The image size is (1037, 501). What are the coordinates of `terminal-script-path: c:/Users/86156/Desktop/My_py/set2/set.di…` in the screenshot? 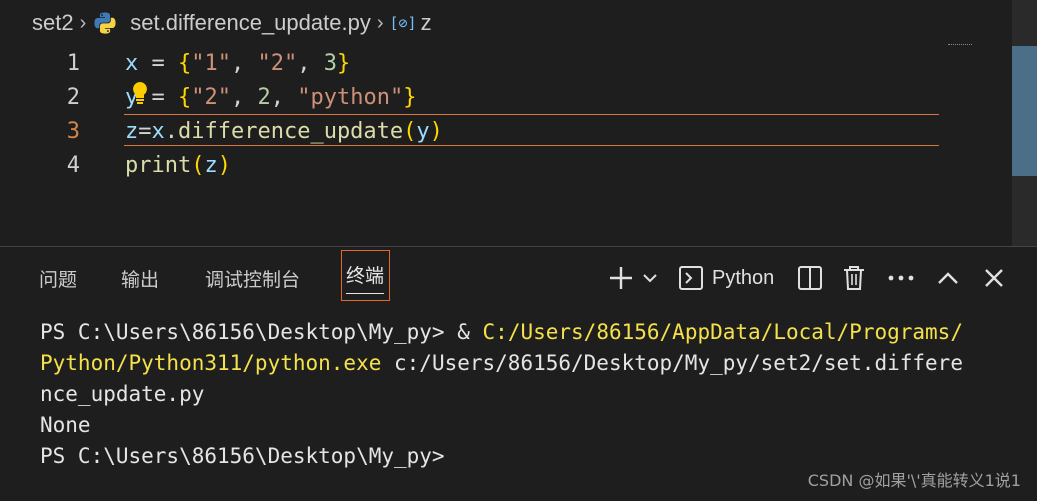 It's located at (672, 363).